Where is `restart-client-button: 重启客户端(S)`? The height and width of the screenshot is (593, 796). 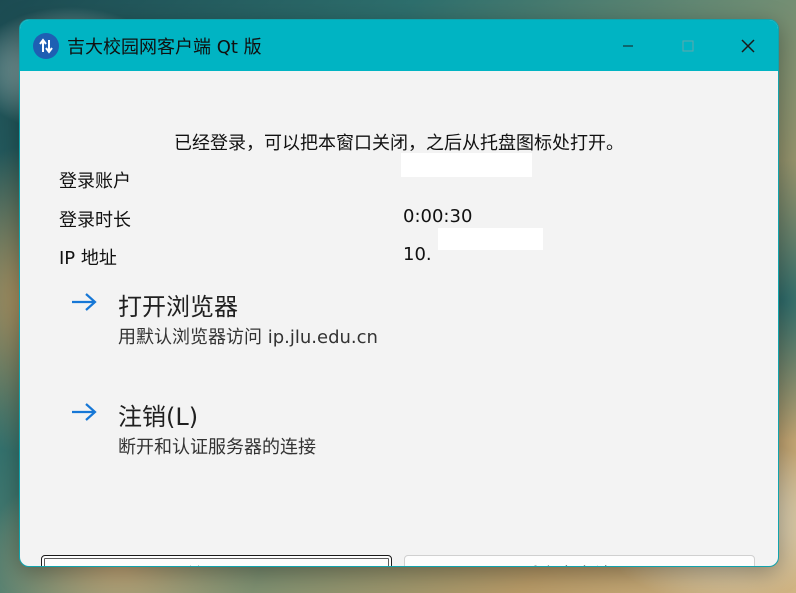 restart-client-button: 重启客户端(S) is located at coordinates (579, 560).